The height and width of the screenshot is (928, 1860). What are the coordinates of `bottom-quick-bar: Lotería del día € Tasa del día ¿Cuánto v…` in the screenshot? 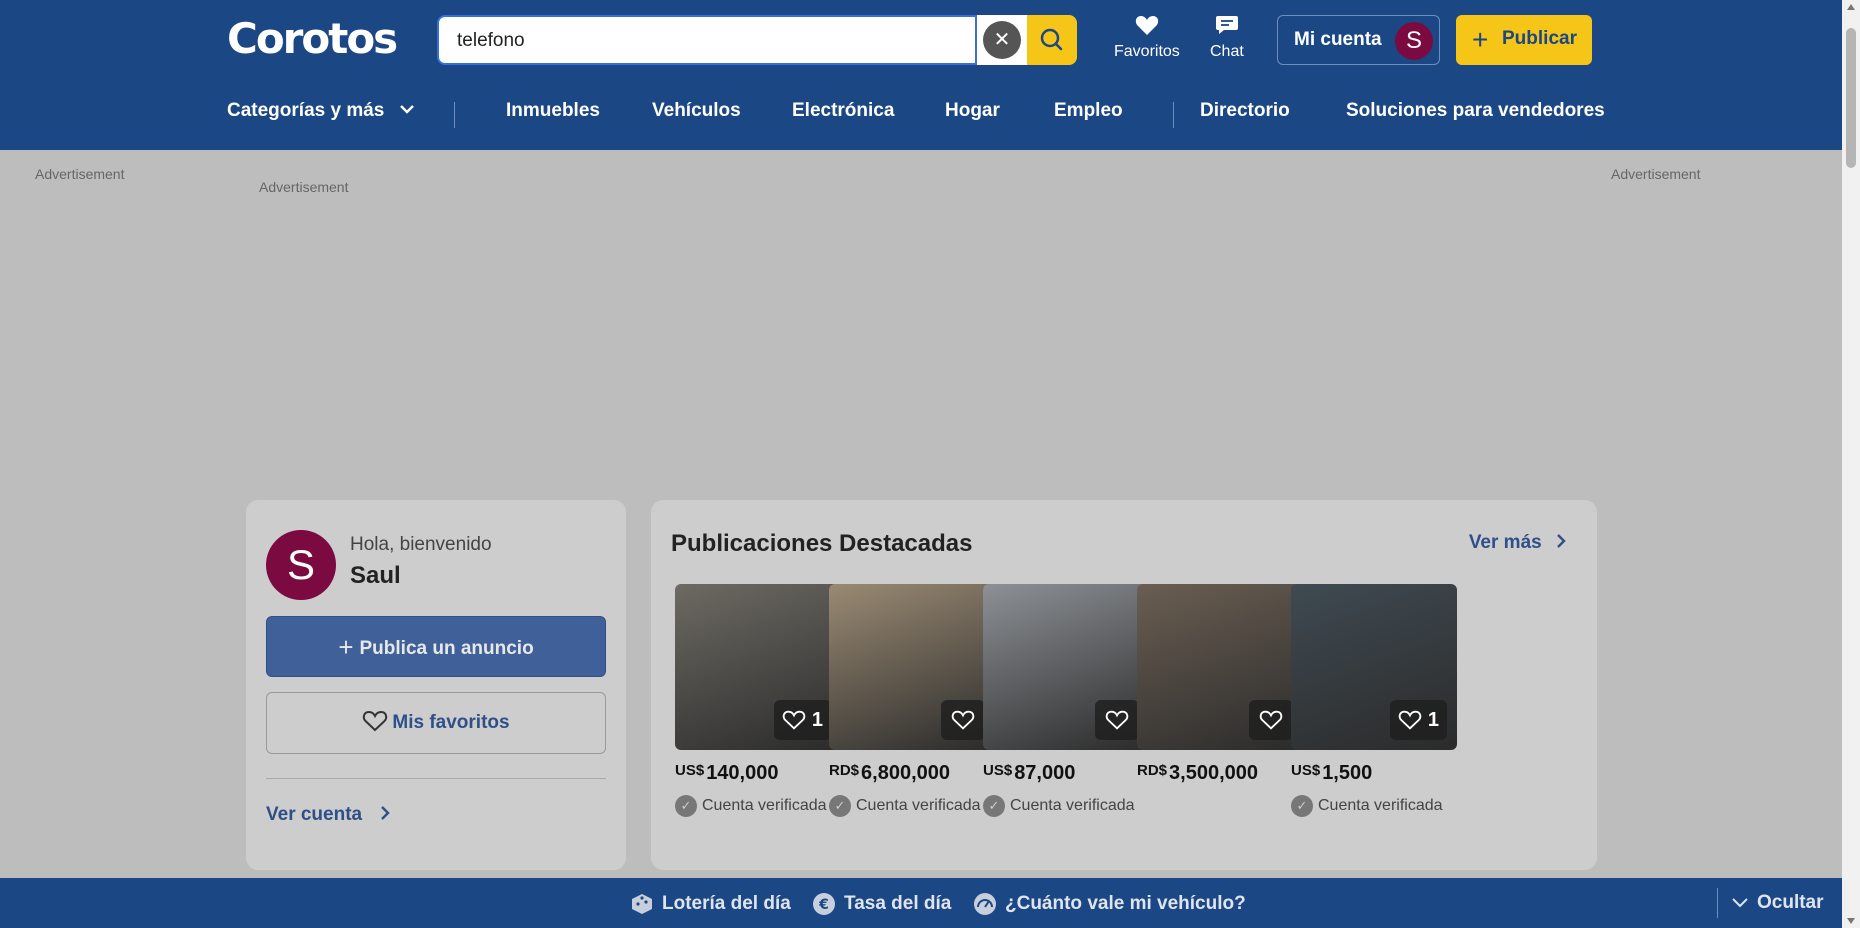 It's located at (921, 903).